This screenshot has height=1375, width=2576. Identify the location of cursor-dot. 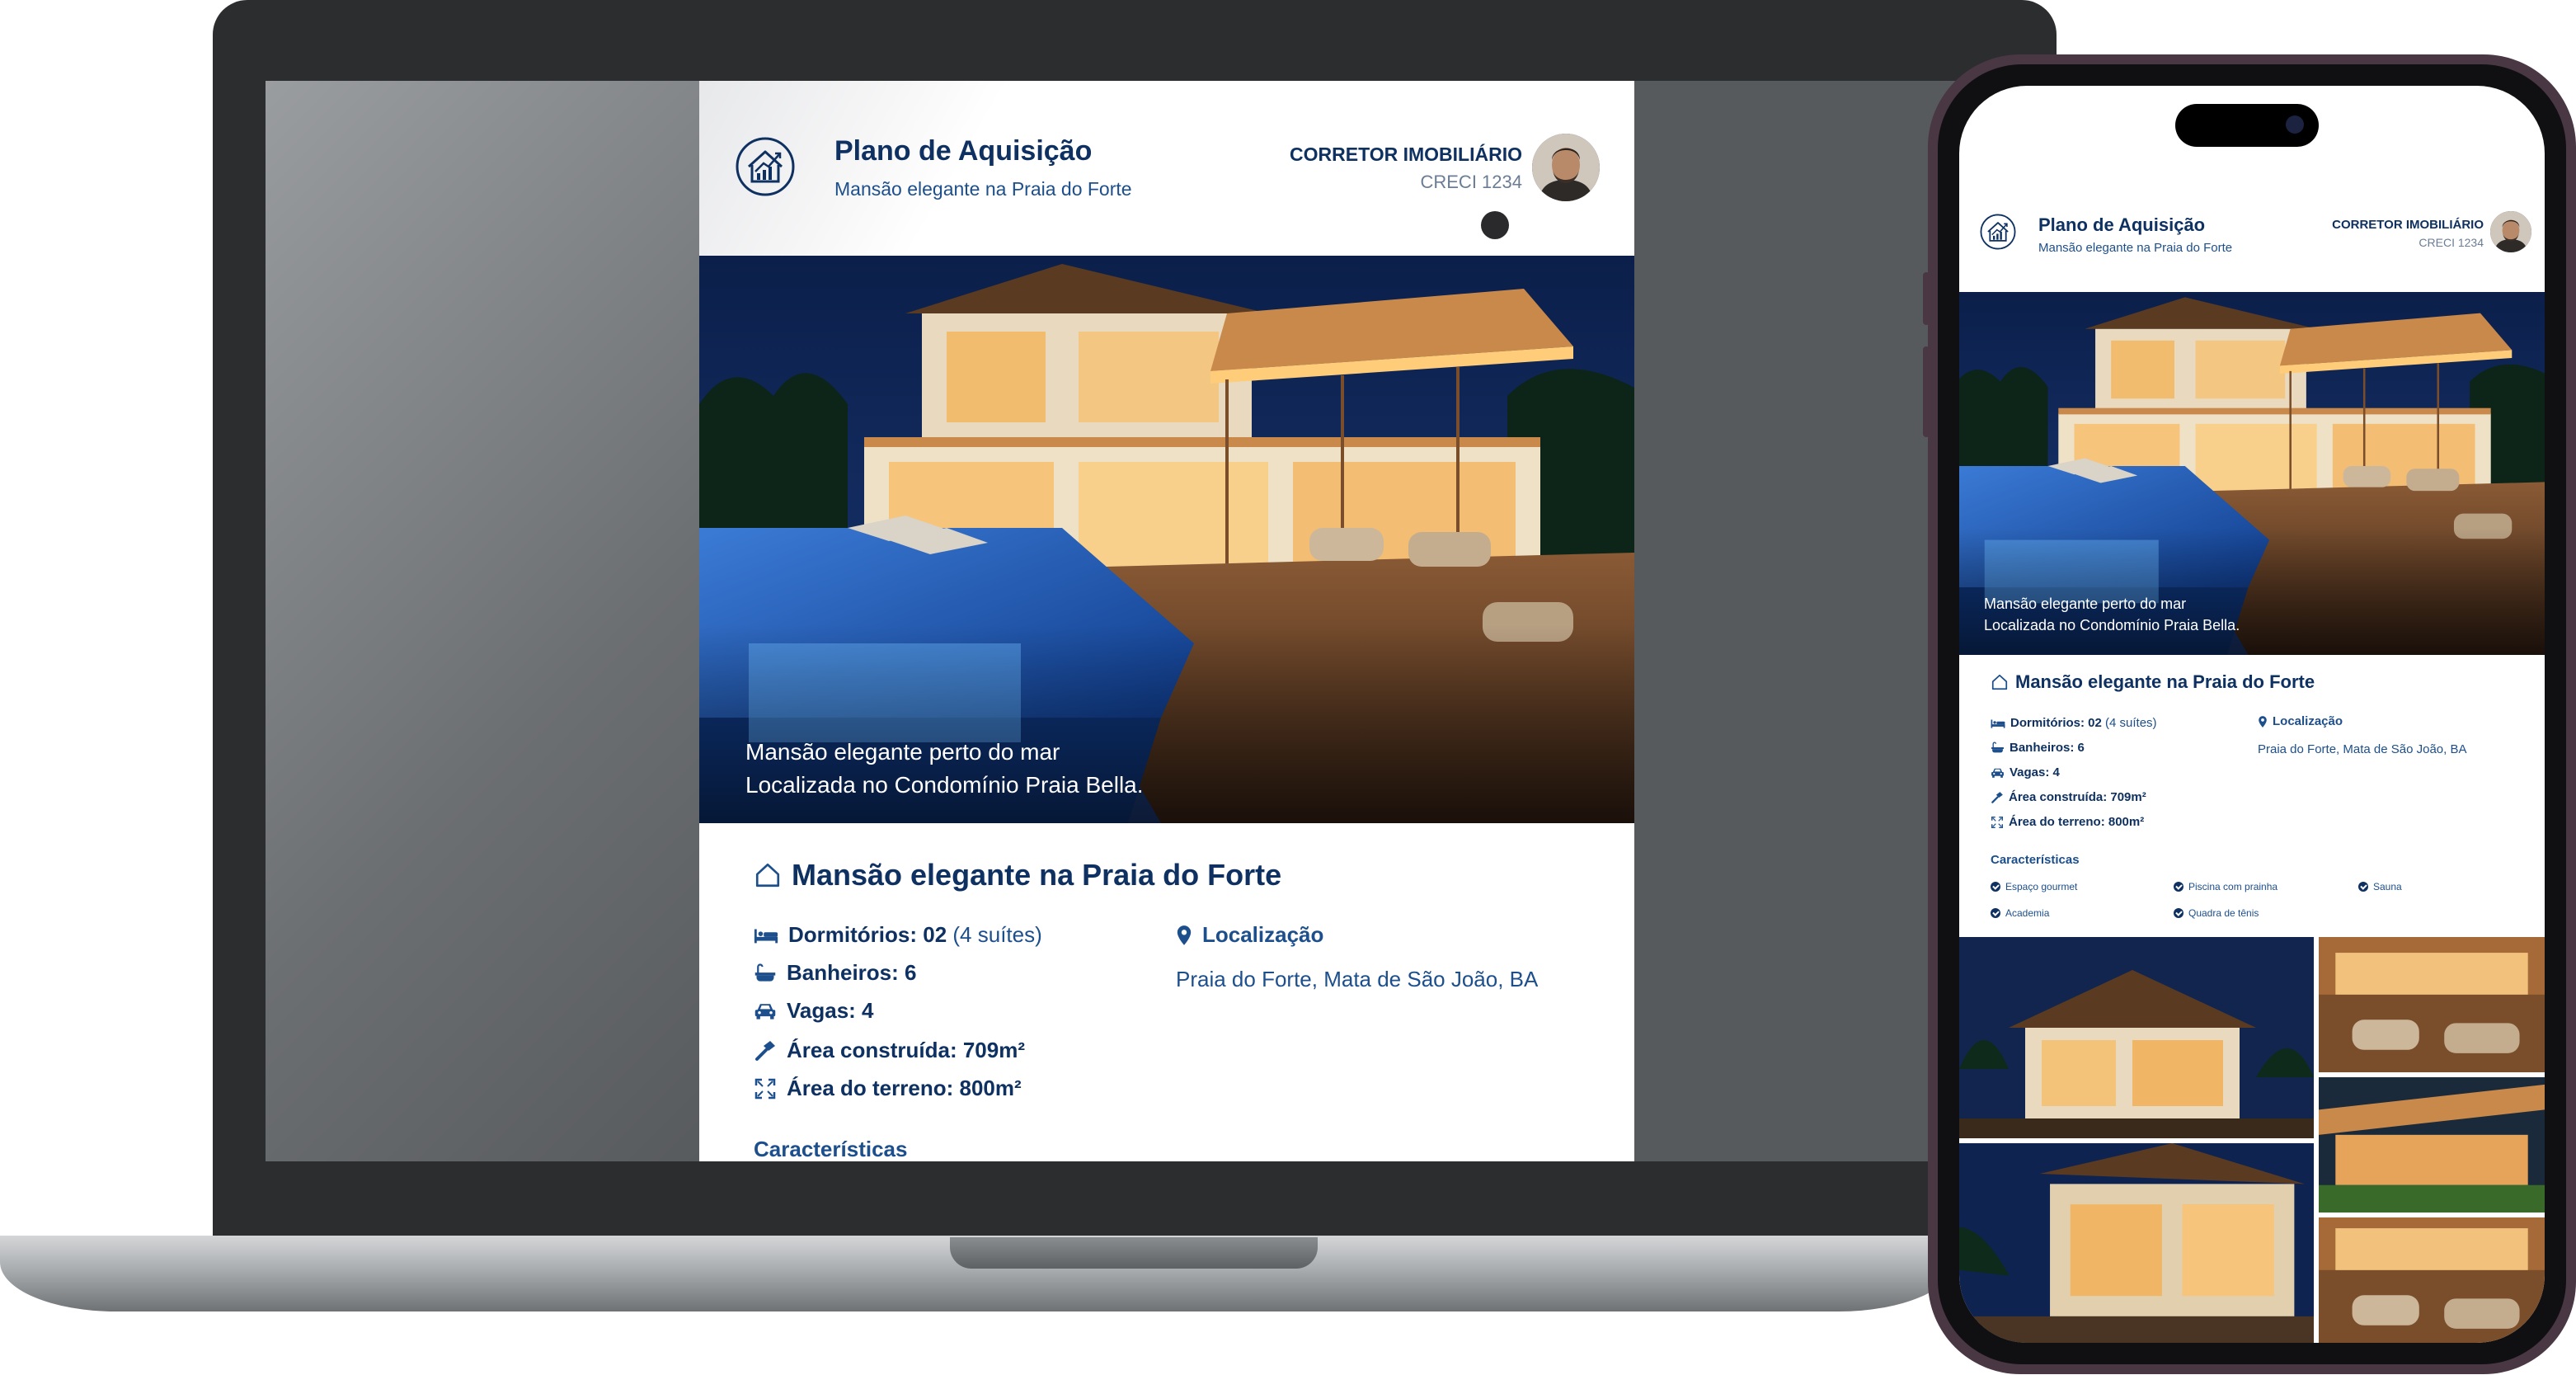
(1495, 225).